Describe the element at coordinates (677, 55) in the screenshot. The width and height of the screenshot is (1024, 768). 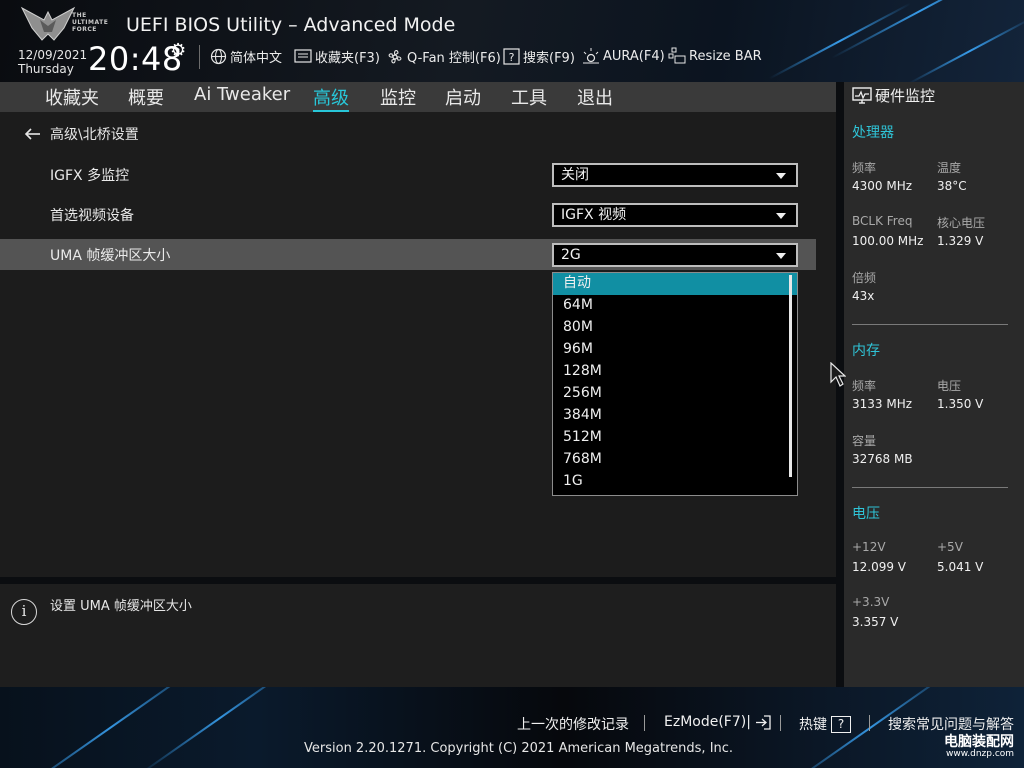
I see `resize-bar-icon` at that location.